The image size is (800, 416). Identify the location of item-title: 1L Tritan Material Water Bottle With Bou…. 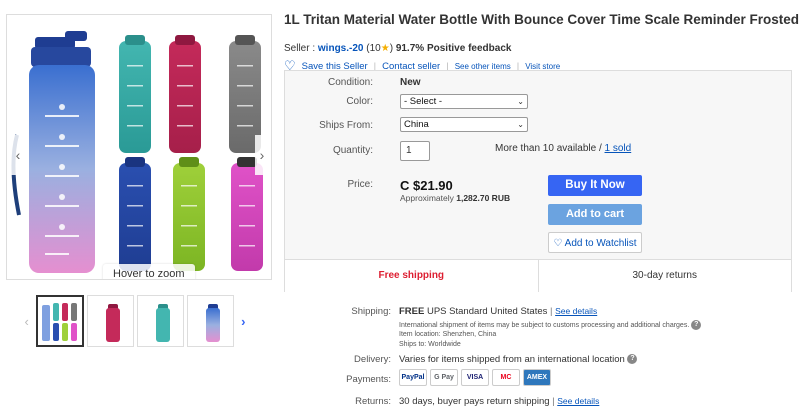
(542, 19).